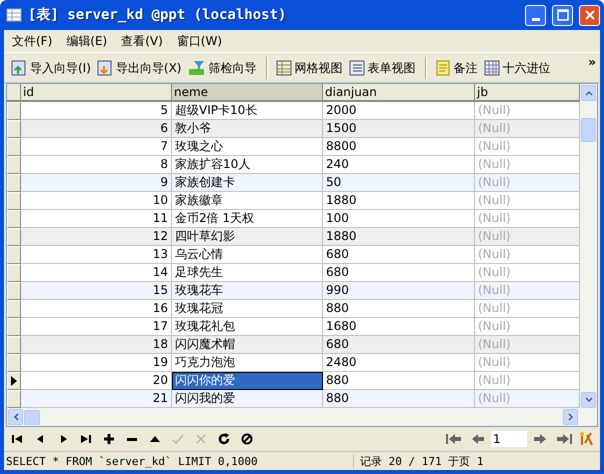  Describe the element at coordinates (96, 129) in the screenshot. I see `table-cell: 6` at that location.